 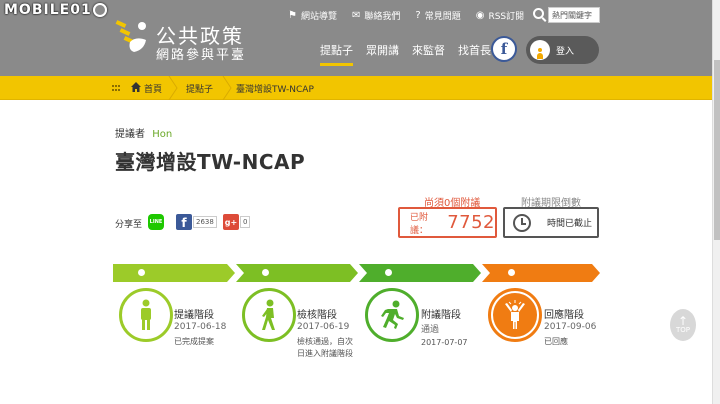 I want to click on top-links: ⚑ 網站導覽 ✉ 聯絡我們 ? 常見問題 ◉ RSS訂閱, so click(x=413, y=15).